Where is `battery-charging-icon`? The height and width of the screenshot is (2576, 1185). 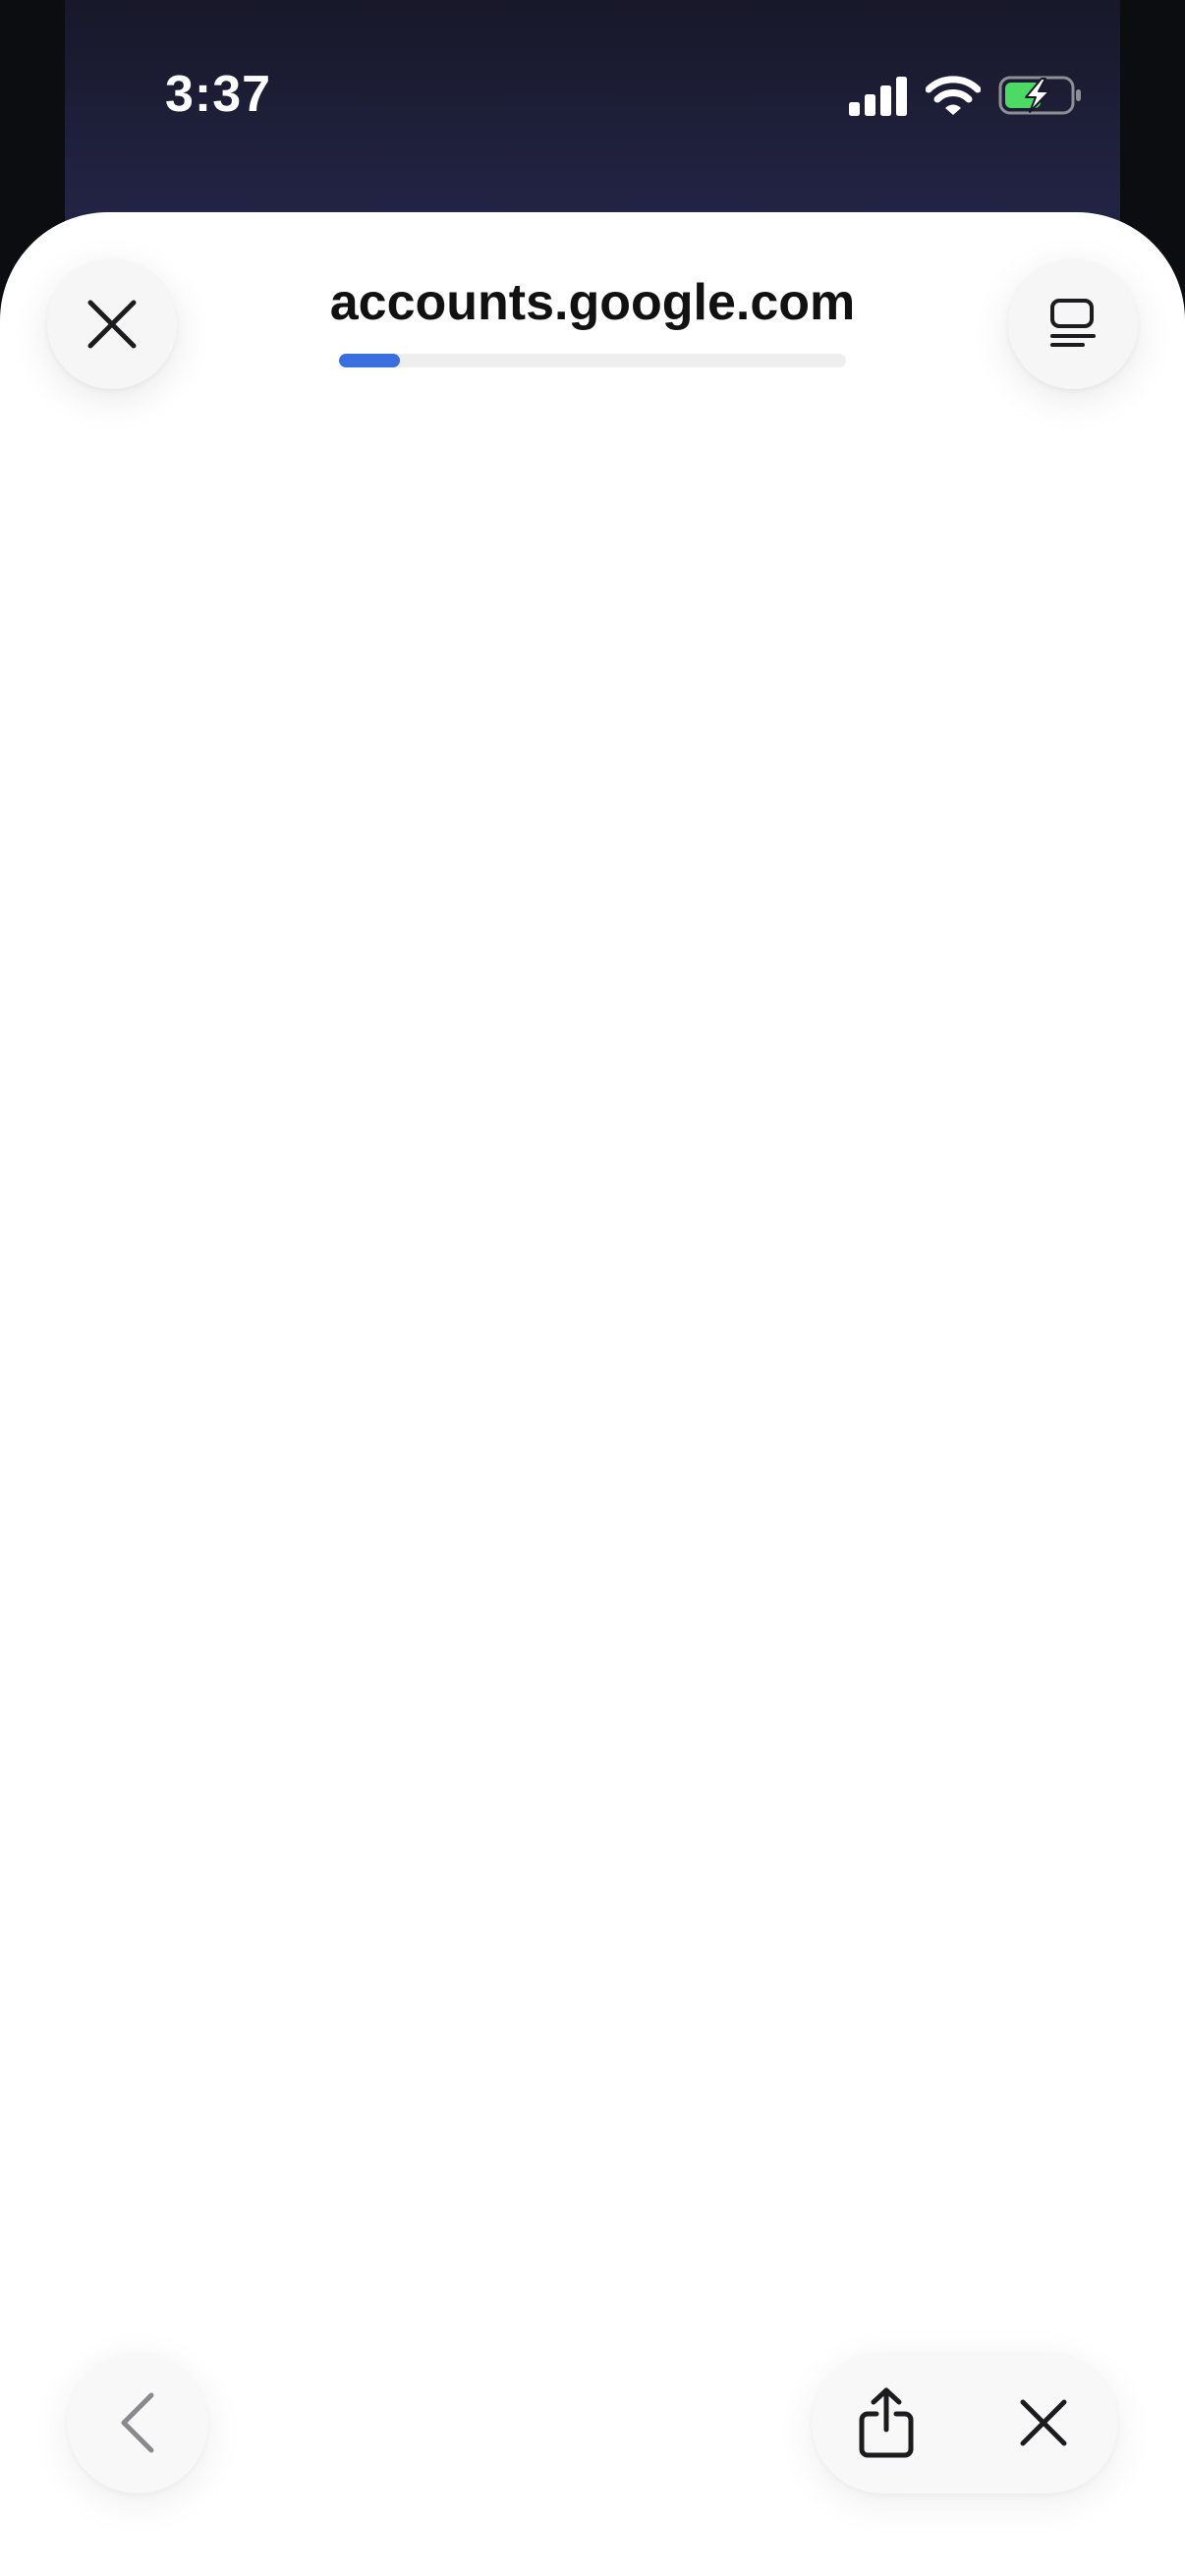
battery-charging-icon is located at coordinates (1040, 95).